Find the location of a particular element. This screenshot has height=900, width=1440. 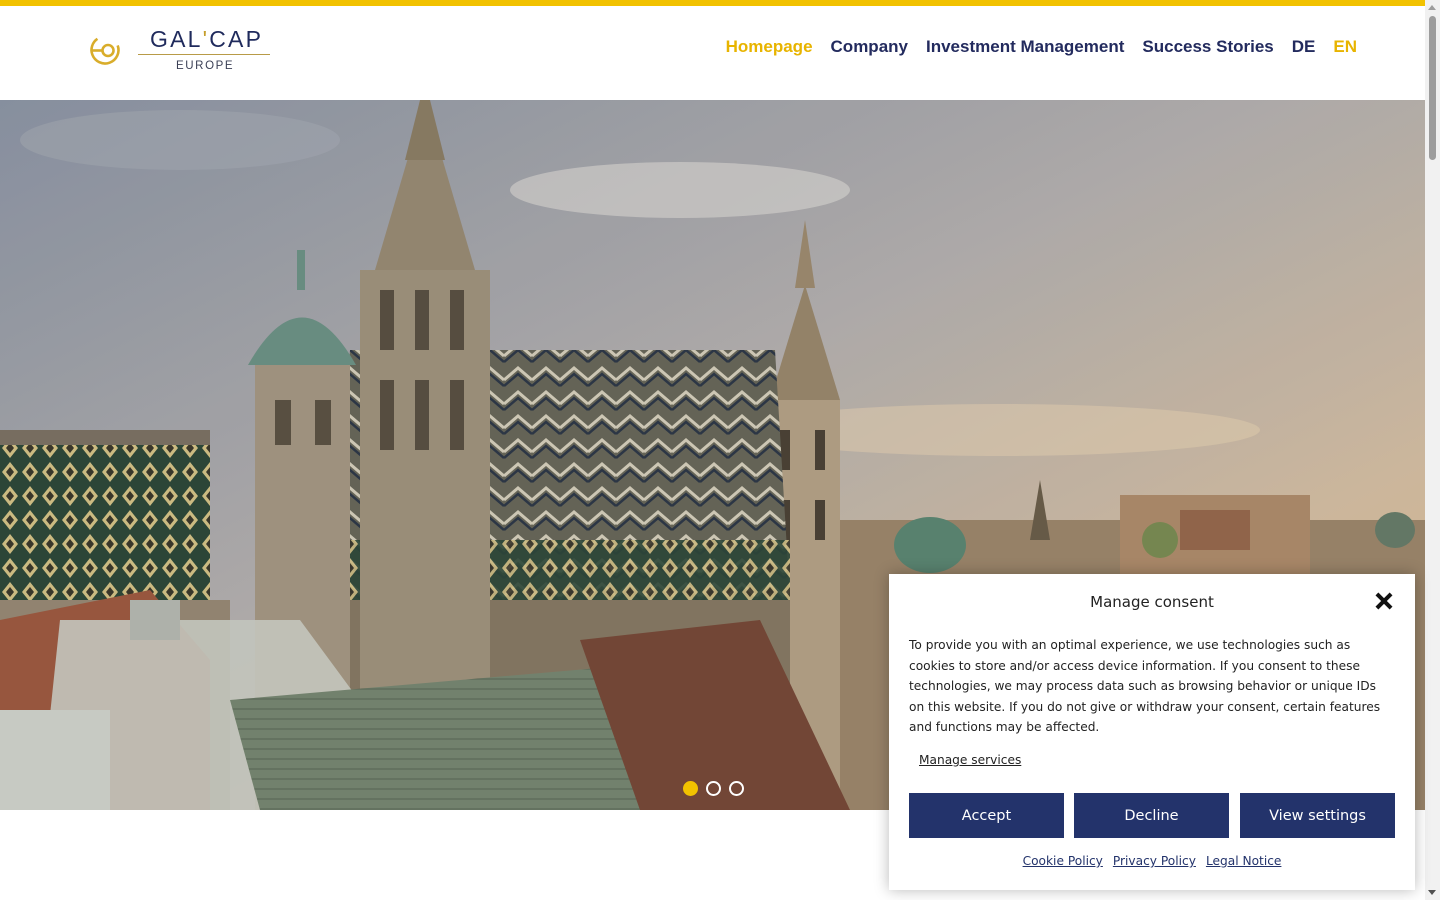

galcap-logo: GAL'CAP EUROPE is located at coordinates (183, 52).